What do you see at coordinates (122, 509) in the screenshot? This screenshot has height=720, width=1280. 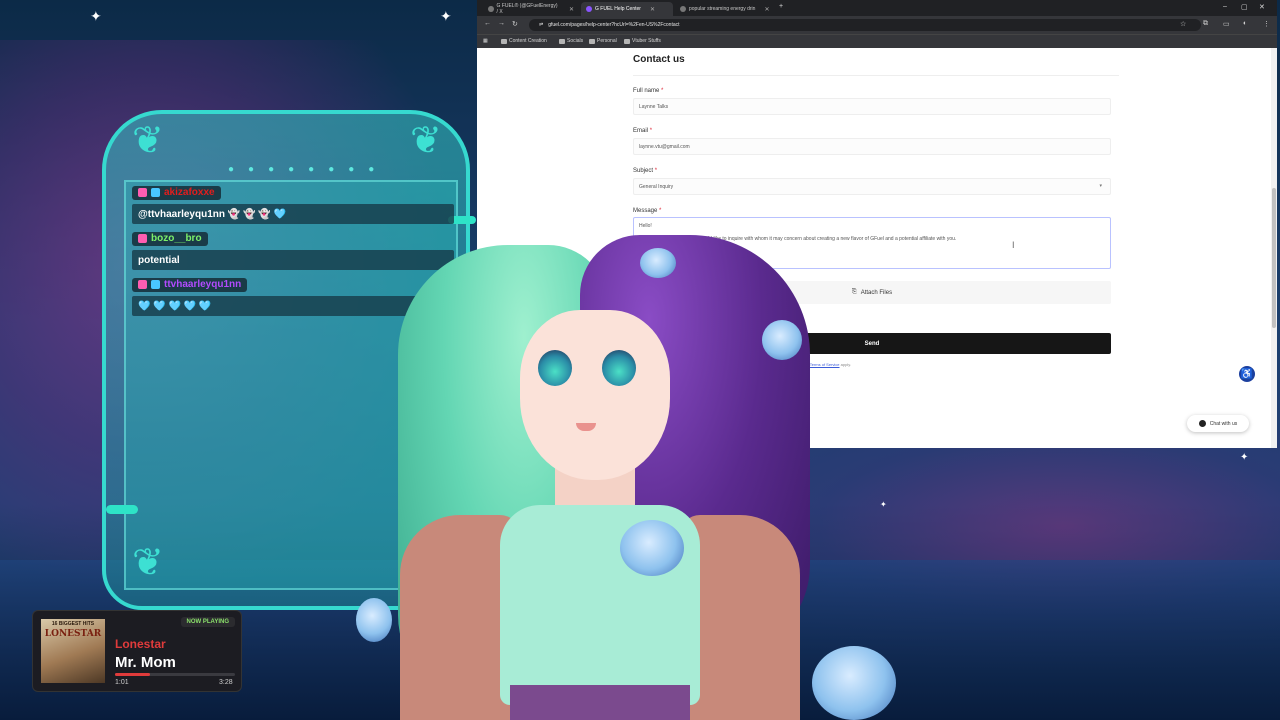 I see `chat-pill-decoration` at bounding box center [122, 509].